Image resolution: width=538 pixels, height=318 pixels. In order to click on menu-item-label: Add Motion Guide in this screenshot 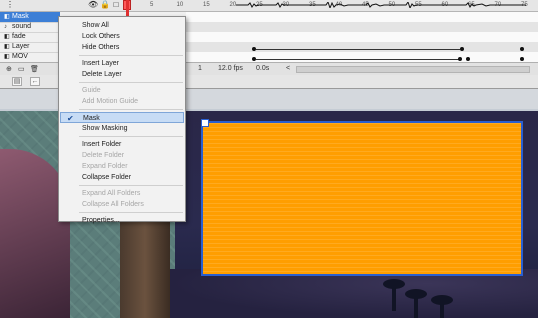, I will do `click(110, 101)`.